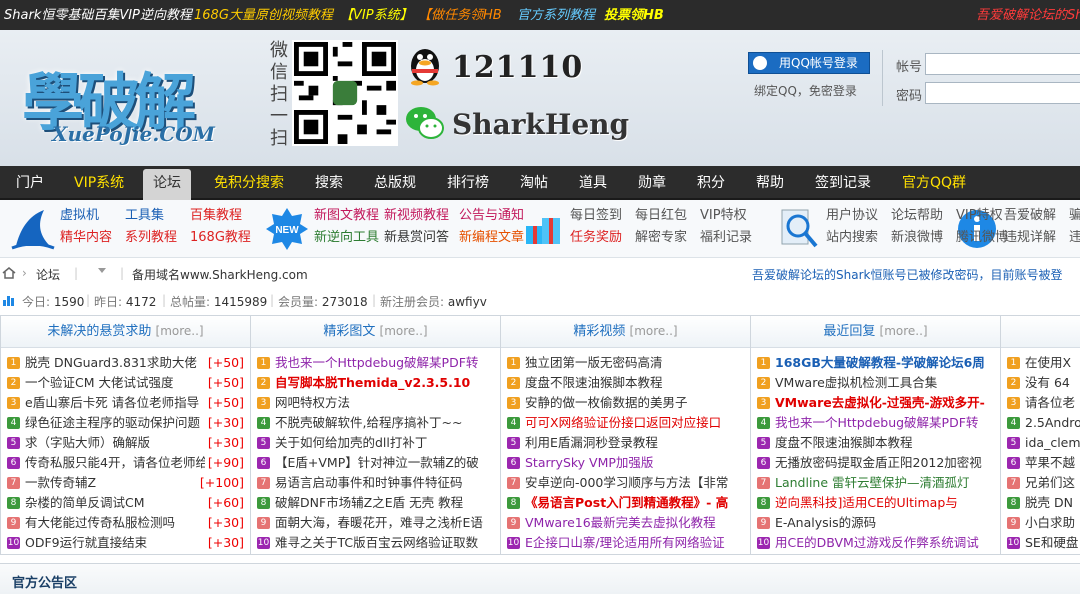  Describe the element at coordinates (866, 502) in the screenshot. I see `thread-title: 逆向黑科技]适用CE的Ultimap与` at that location.